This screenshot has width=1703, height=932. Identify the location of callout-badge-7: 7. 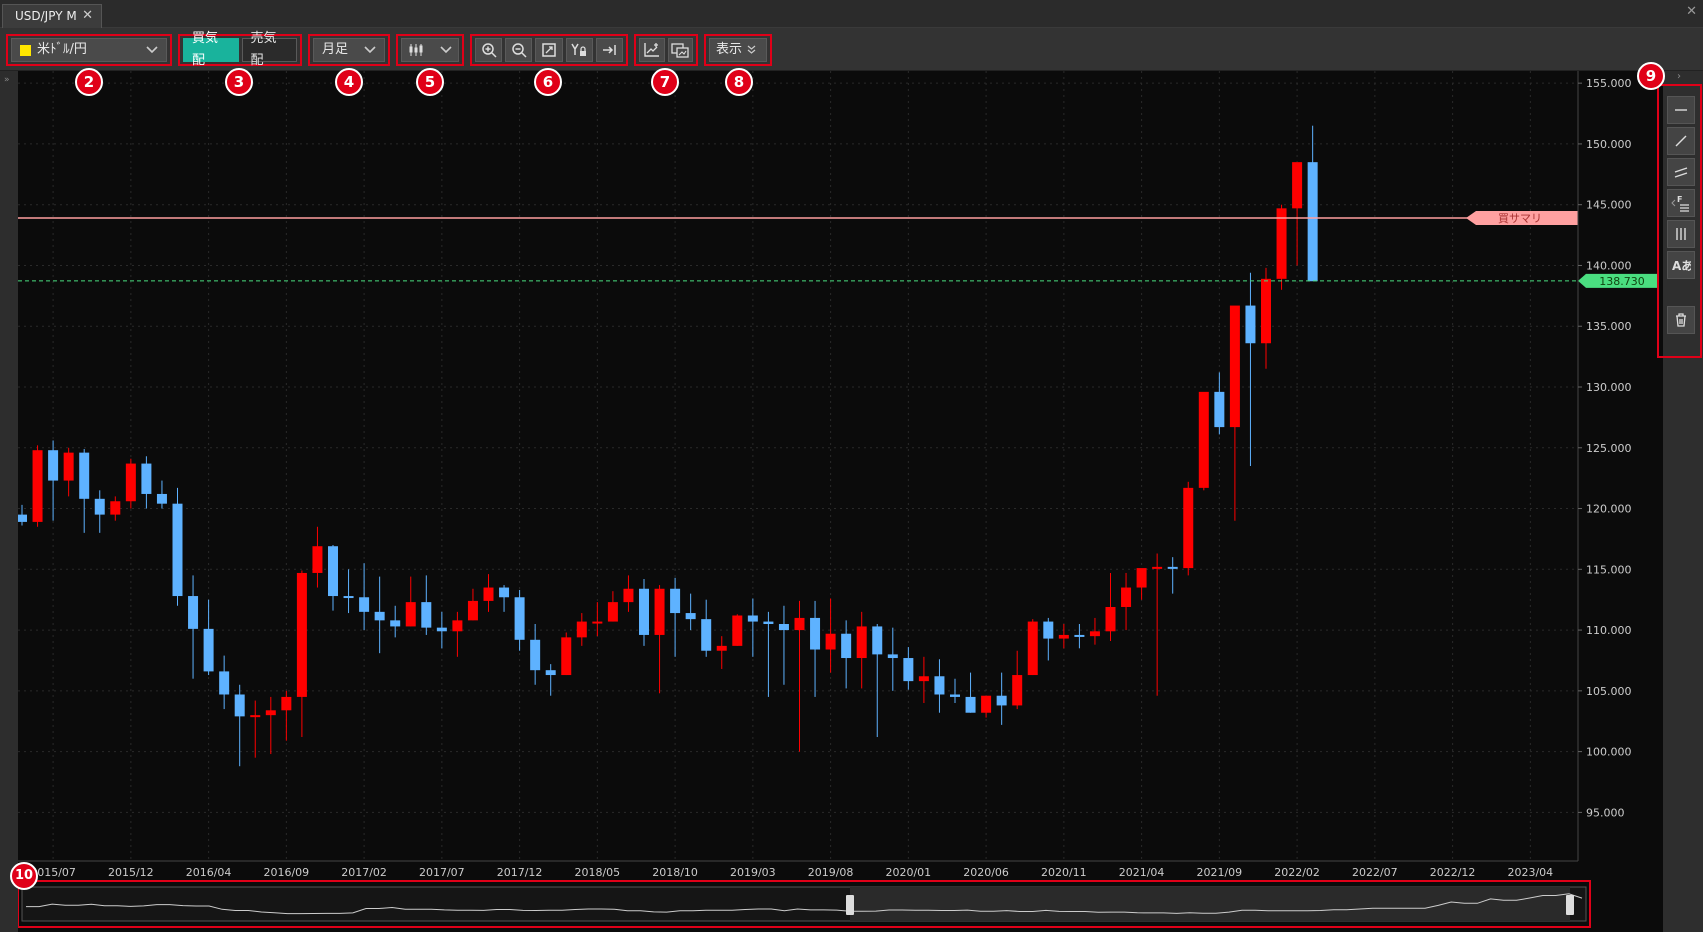
(665, 82).